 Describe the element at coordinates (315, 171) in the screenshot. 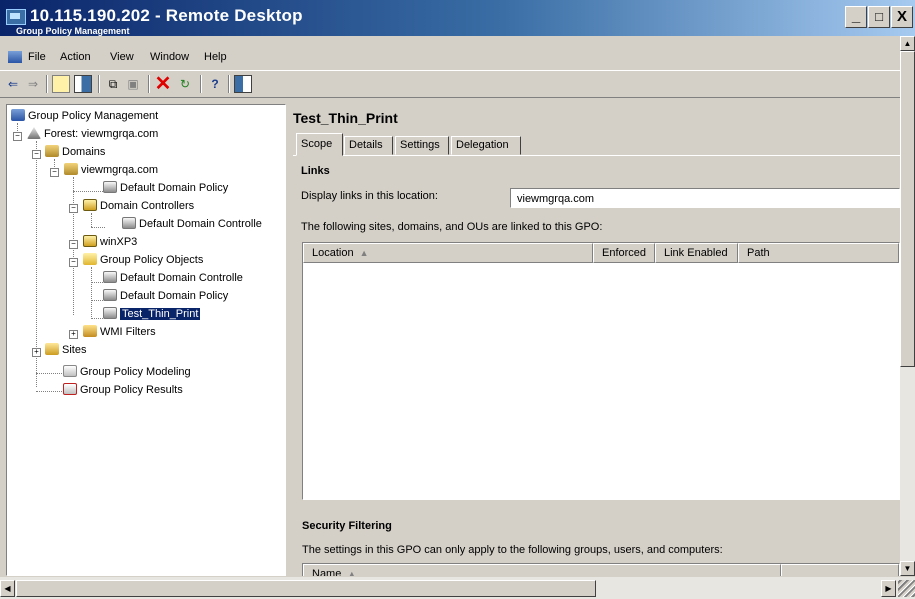

I see `links-heading: Links` at that location.